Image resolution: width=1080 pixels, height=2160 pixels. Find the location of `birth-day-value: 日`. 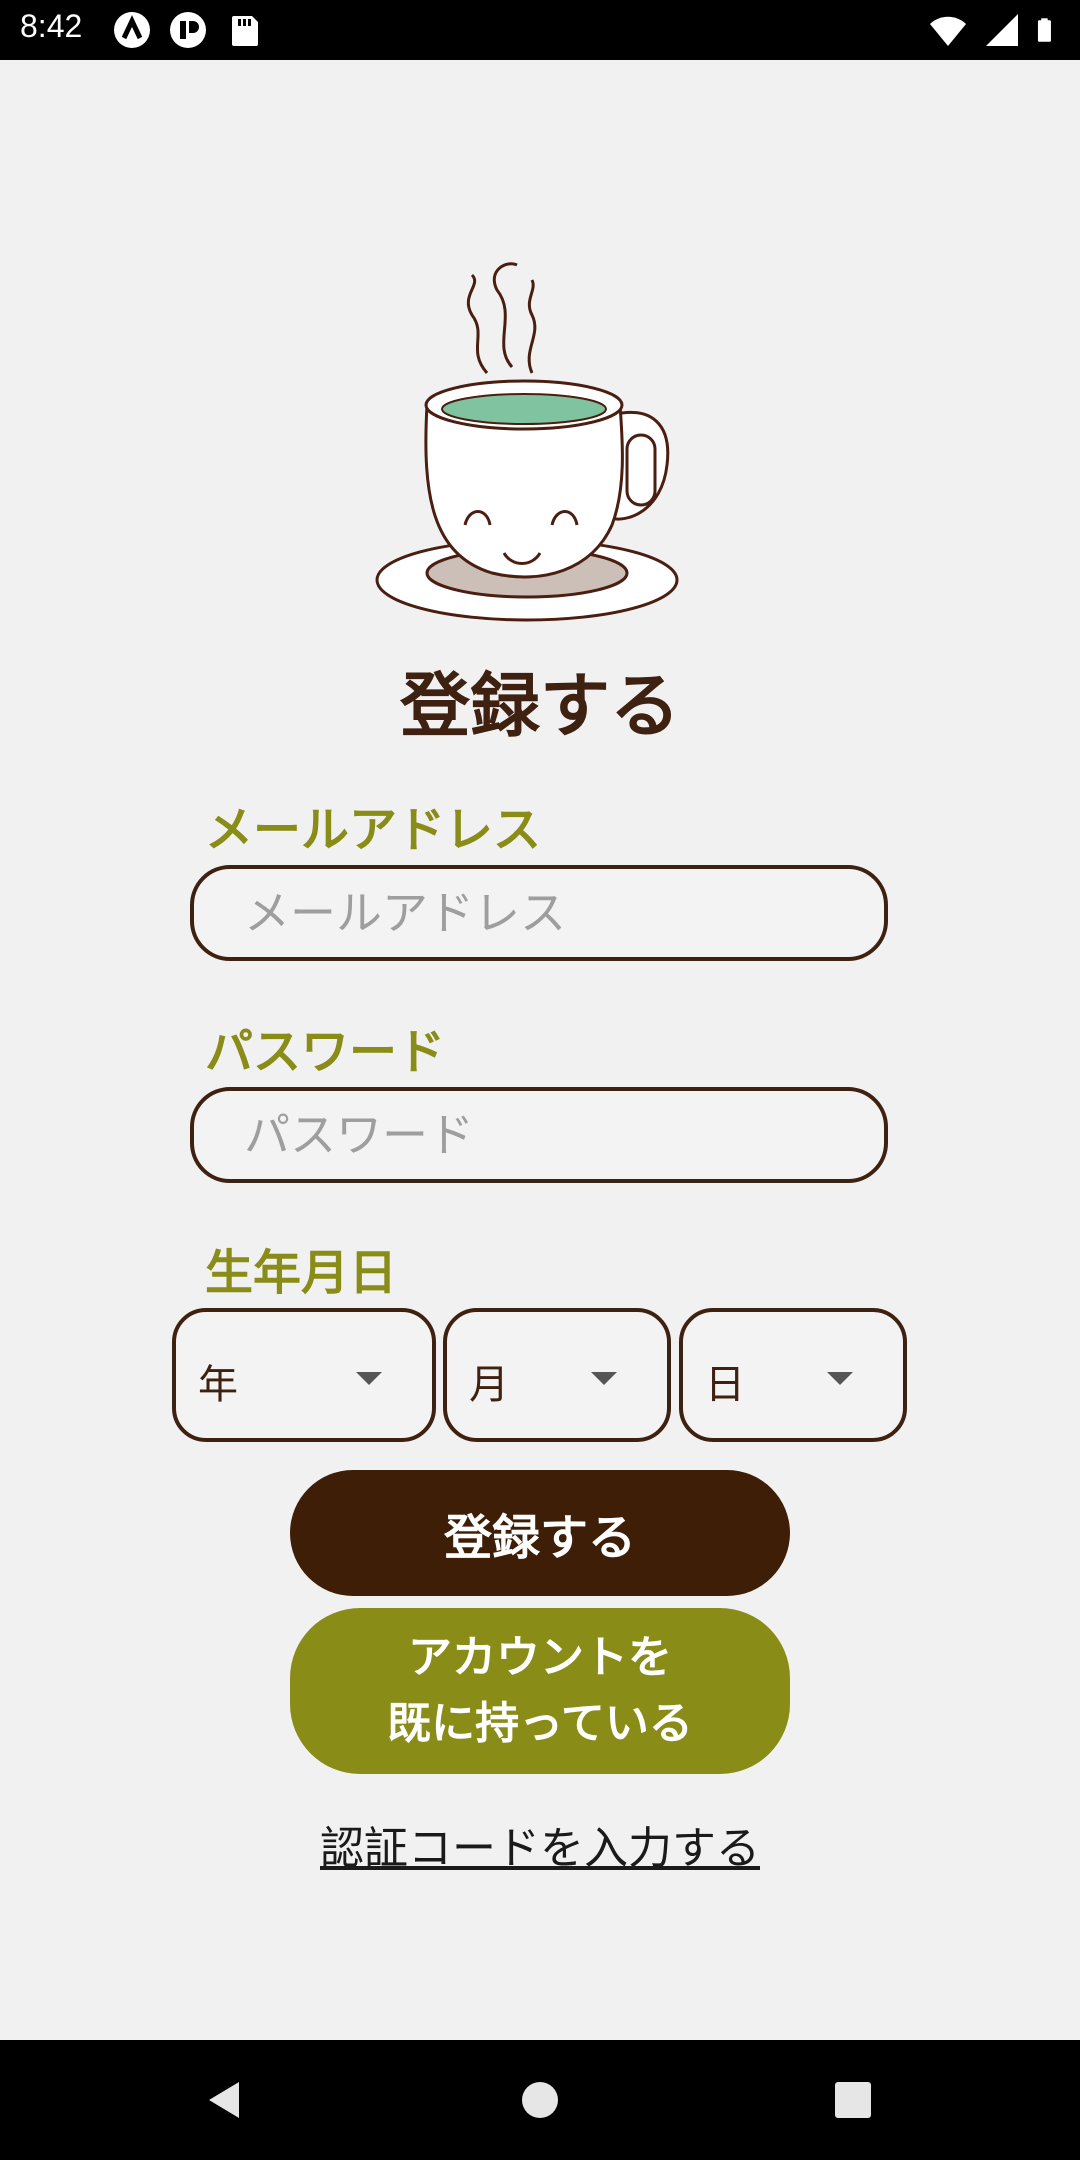

birth-day-value: 日 is located at coordinates (725, 1385).